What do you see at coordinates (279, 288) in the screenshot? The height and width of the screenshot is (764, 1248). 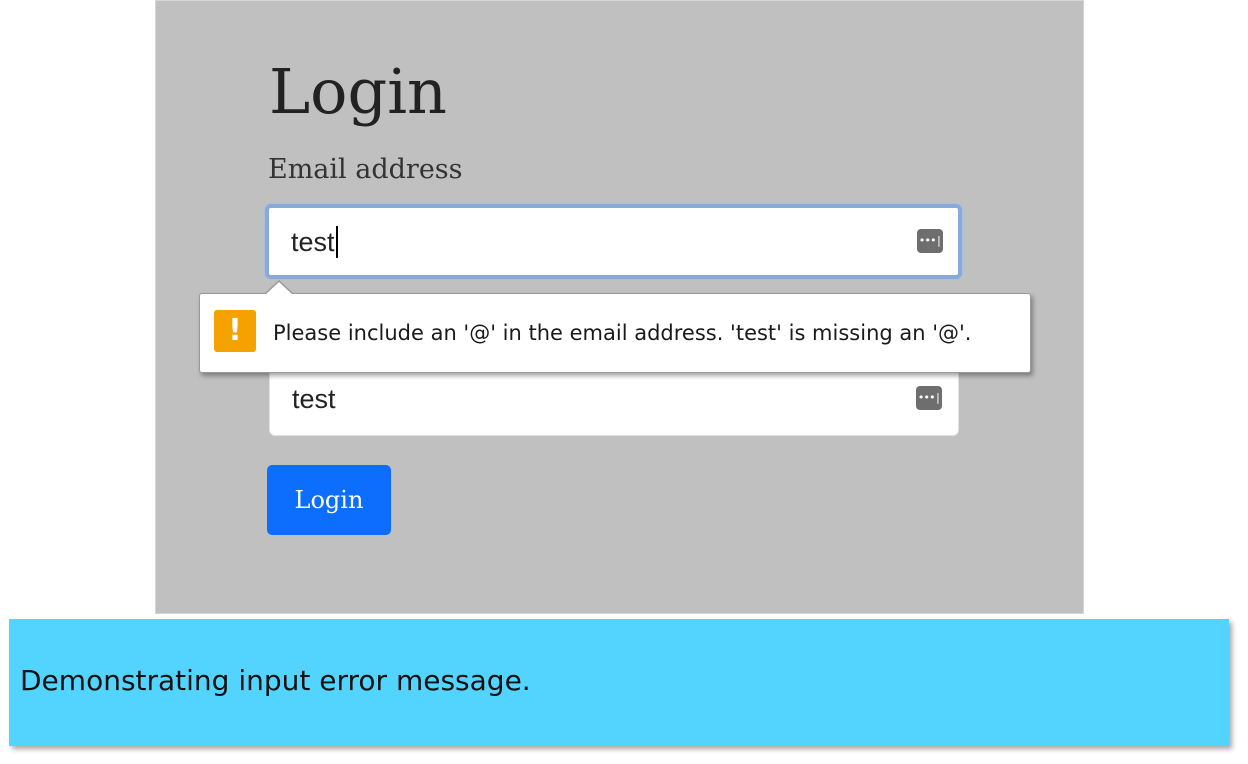 I see `tooltip-arrow-fill` at bounding box center [279, 288].